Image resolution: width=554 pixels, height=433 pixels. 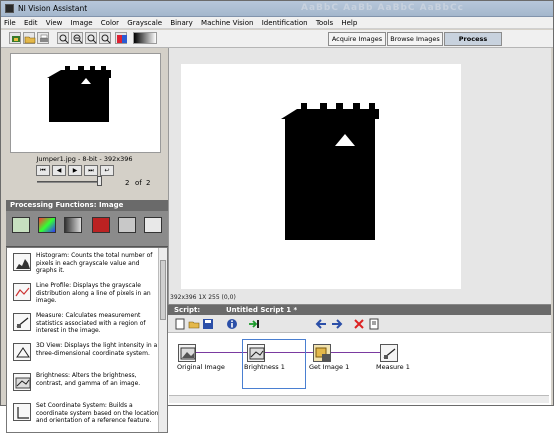 I want to click on menu-image: Image, so click(x=82, y=23).